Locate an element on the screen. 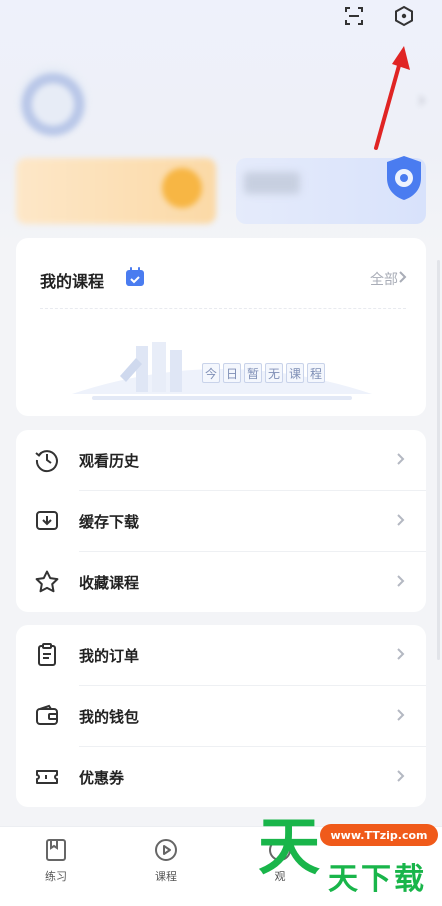 This screenshot has height=906, width=442. menu-item-cache-download: 缓存下载 is located at coordinates (221, 521).